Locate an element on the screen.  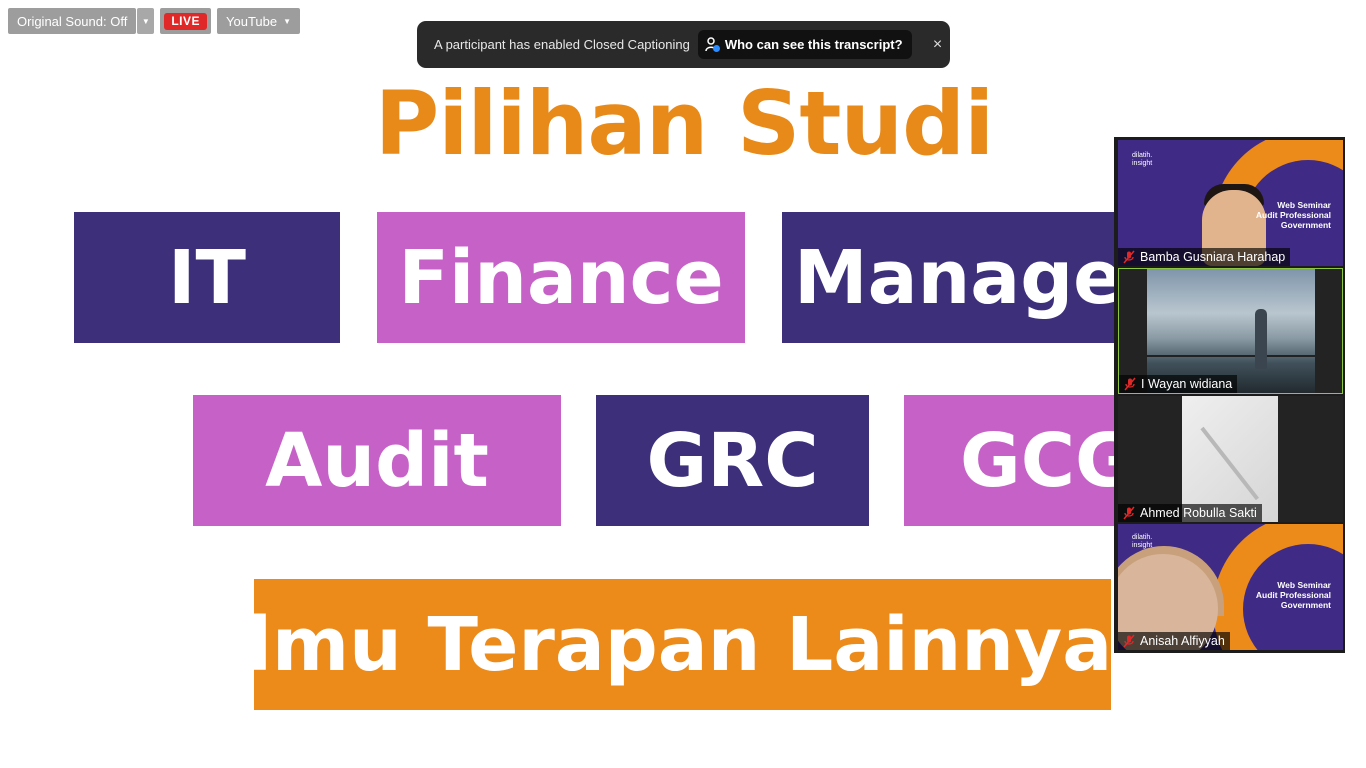
live-badge: LIVE is located at coordinates (185, 21).